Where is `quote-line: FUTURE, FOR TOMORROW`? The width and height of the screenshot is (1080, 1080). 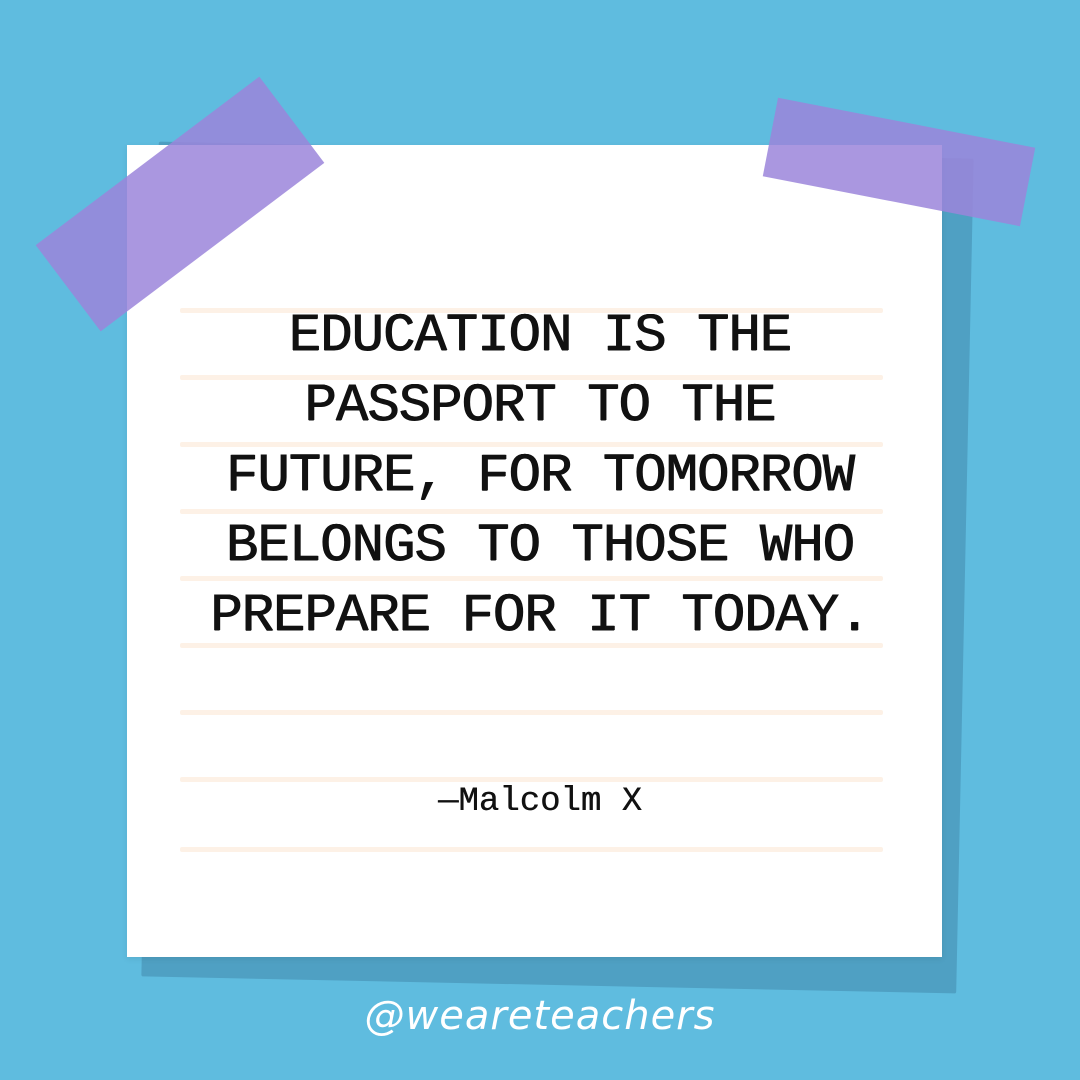 quote-line: FUTURE, FOR TOMORROW is located at coordinates (540, 476).